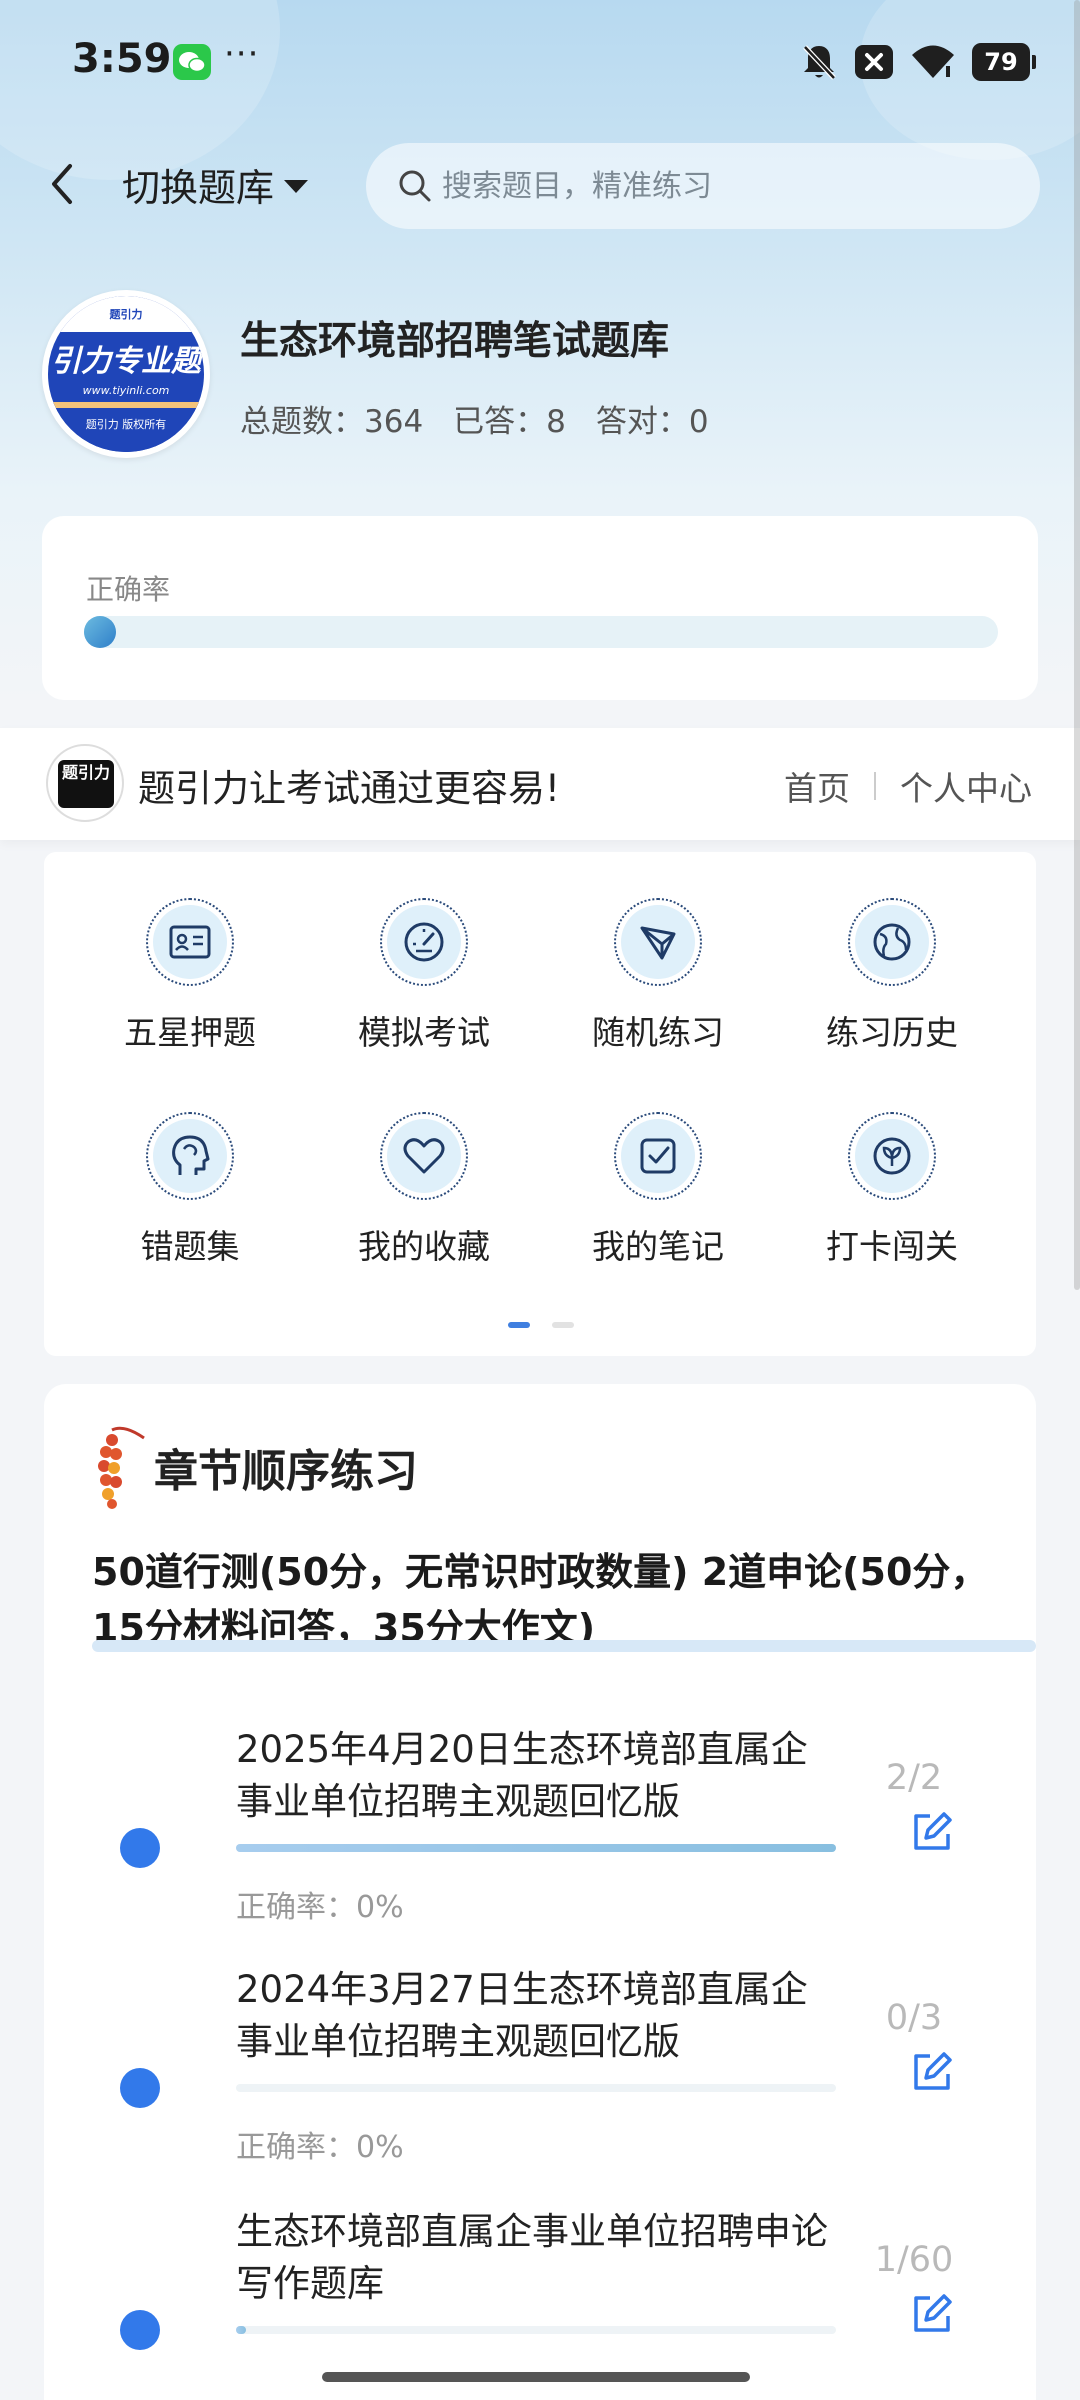 The width and height of the screenshot is (1080, 2400). I want to click on feature-wrong-questions: 错题集, so click(190, 1190).